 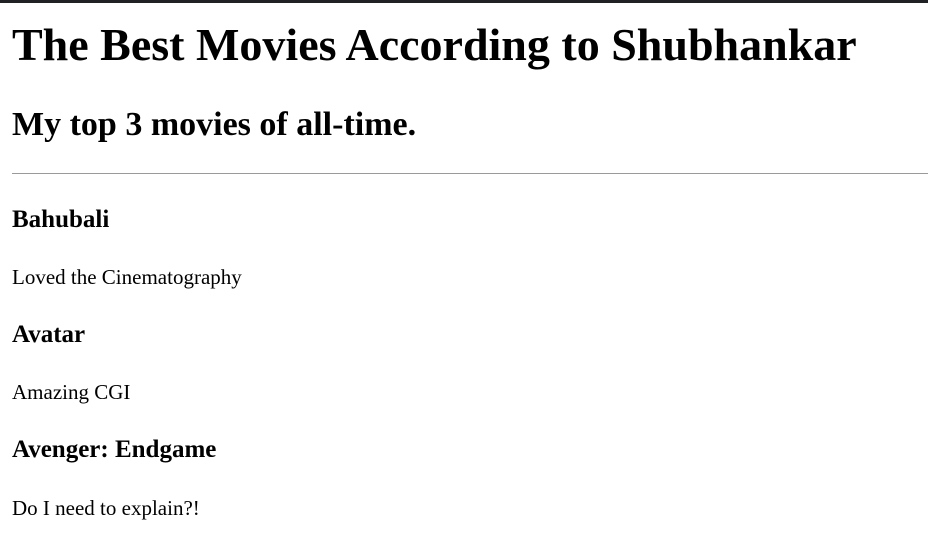 I want to click on movie-description-avatar: Amazing CGI, so click(x=71, y=392).